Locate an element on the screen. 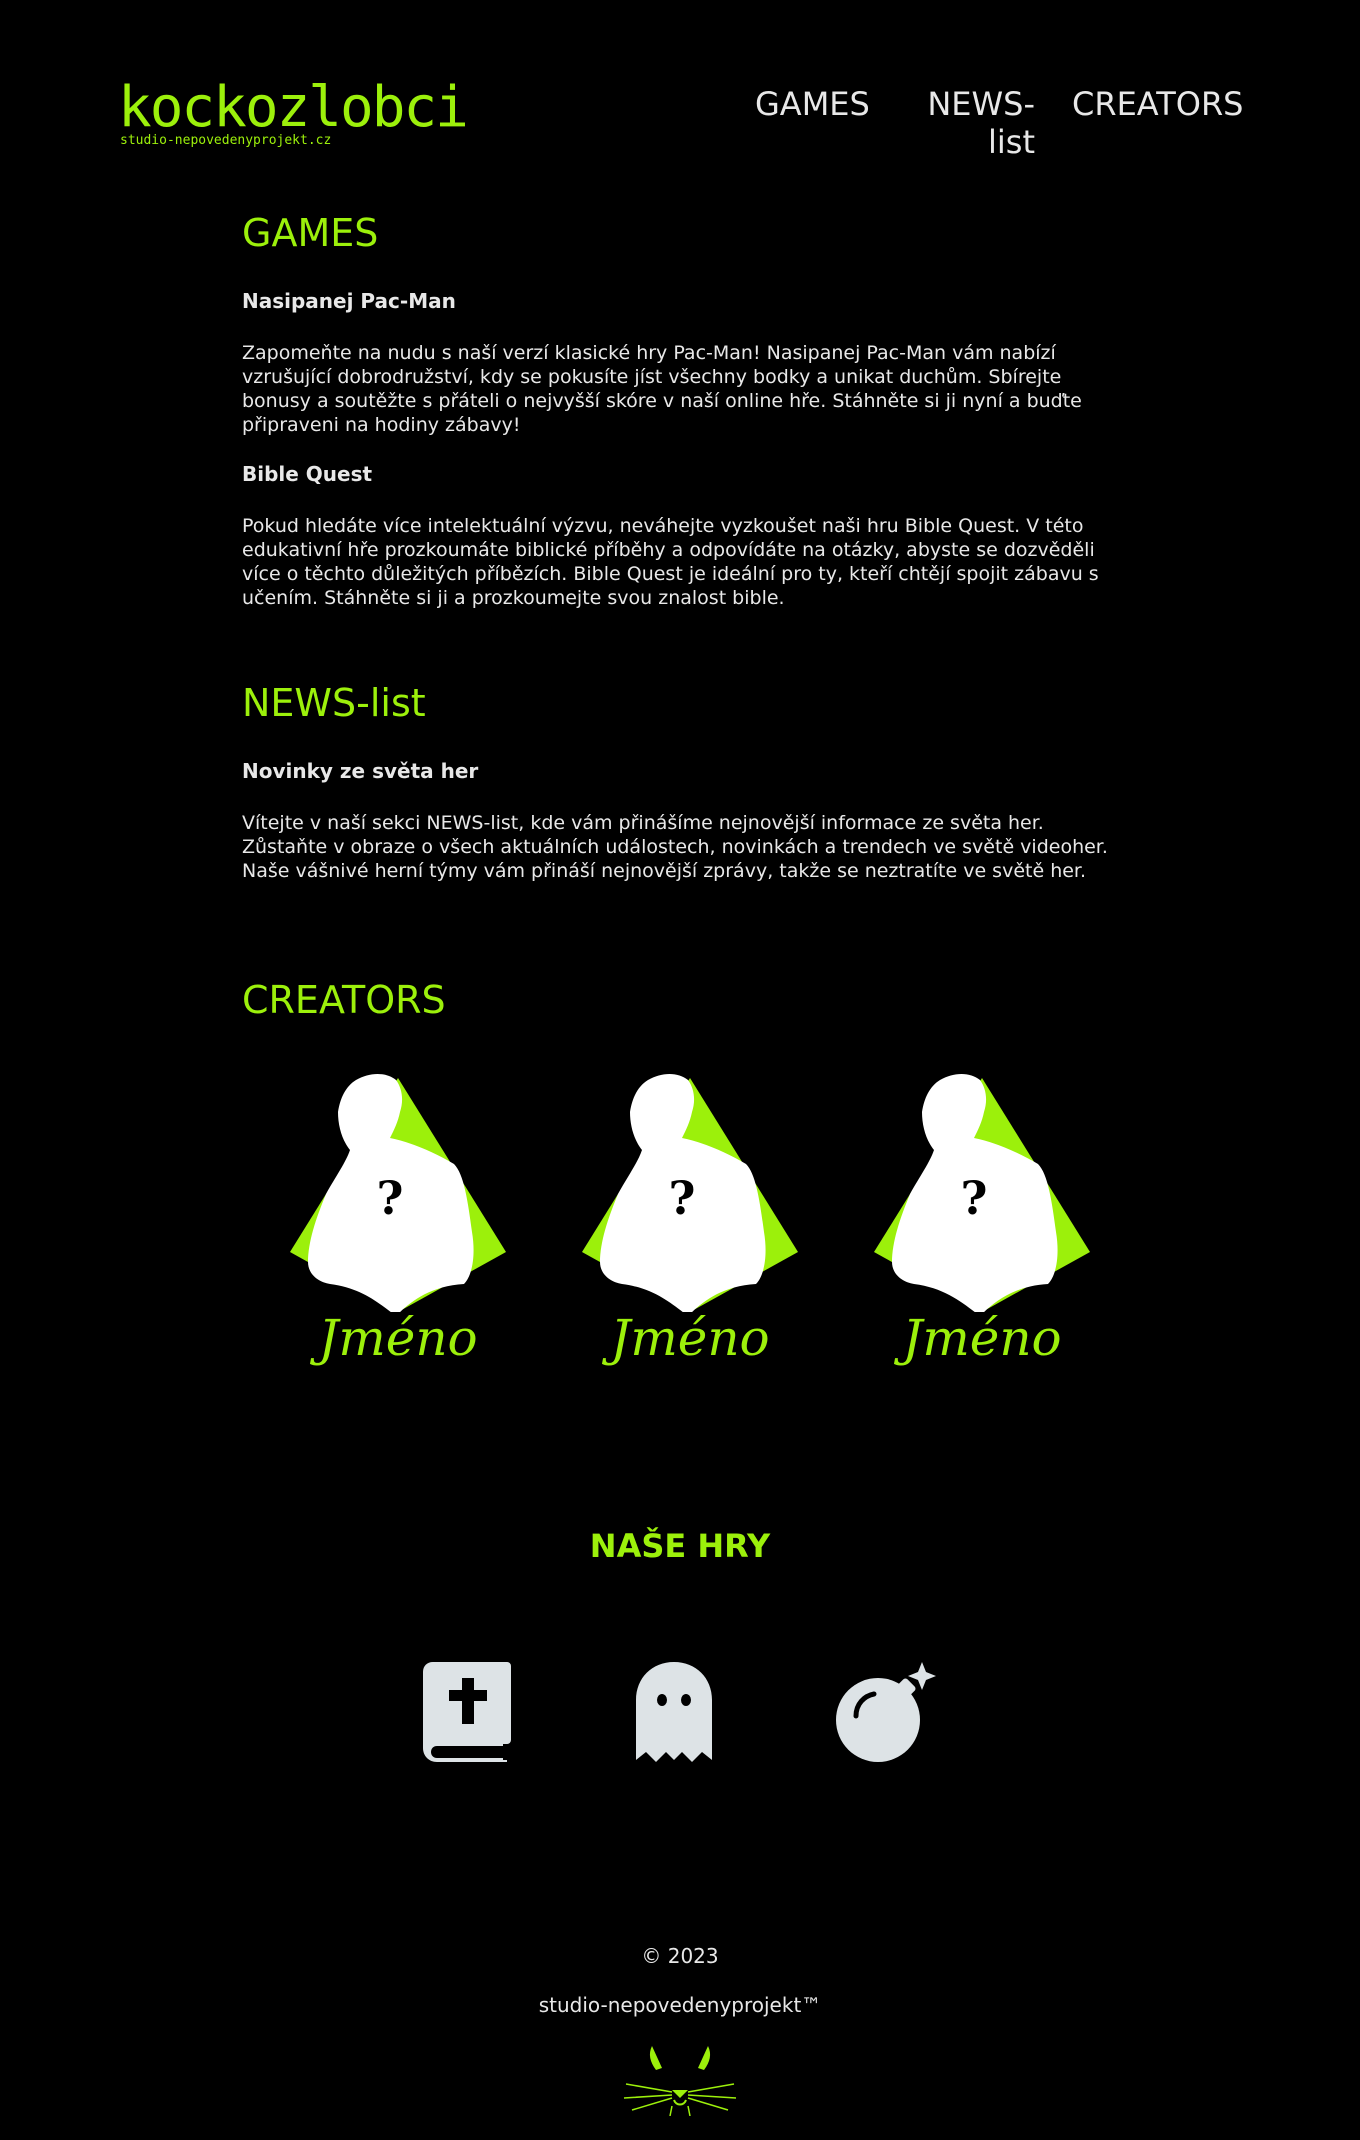 The height and width of the screenshot is (2140, 1360). cat-logo-icon is located at coordinates (680, 2078).